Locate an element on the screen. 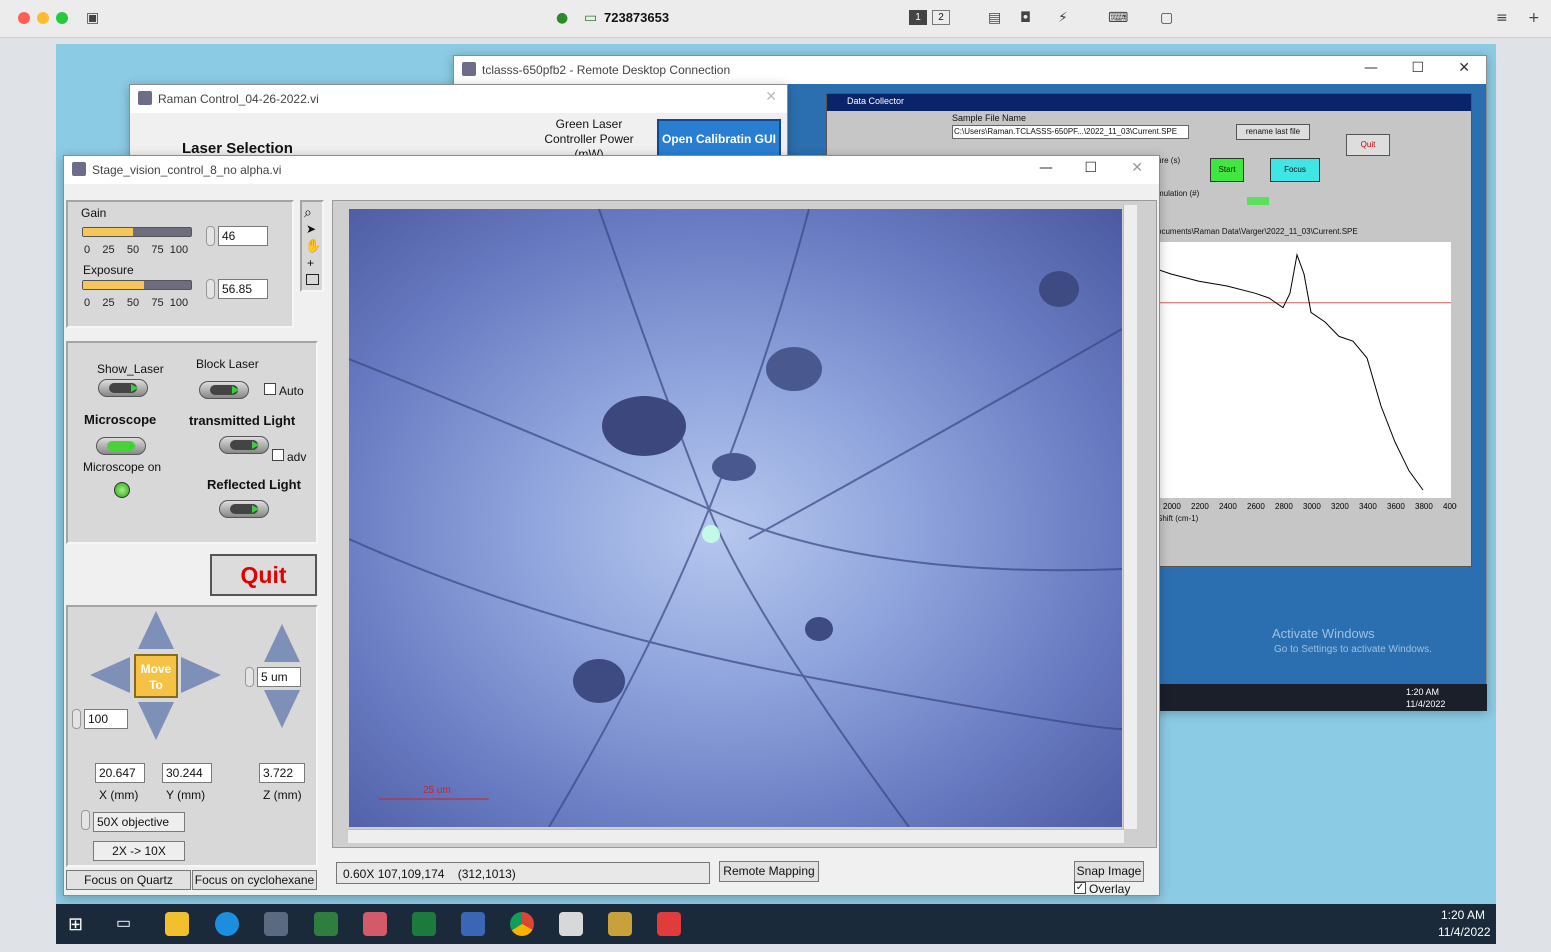  objective-select: 50X objective is located at coordinates (139, 822).